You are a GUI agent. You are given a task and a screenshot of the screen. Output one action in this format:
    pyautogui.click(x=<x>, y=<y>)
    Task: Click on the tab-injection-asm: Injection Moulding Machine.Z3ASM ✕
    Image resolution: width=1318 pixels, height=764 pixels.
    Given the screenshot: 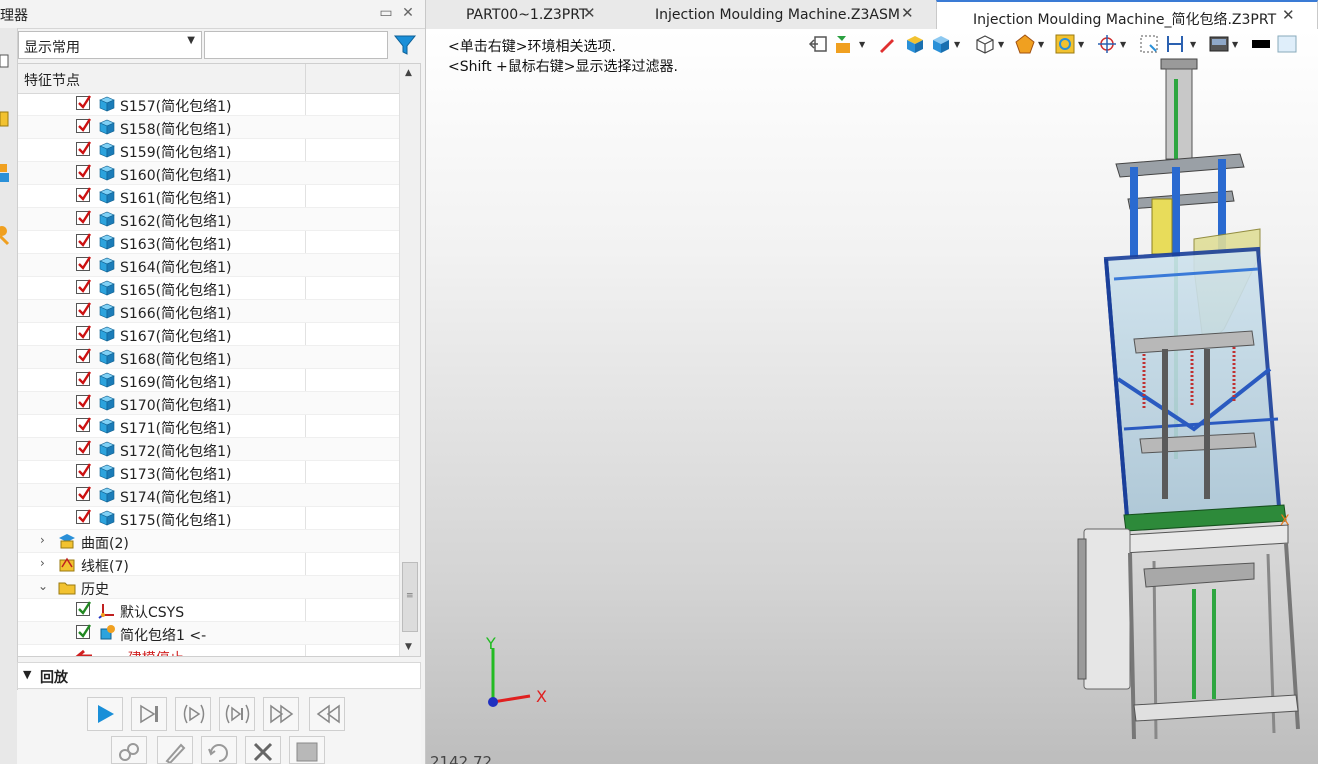 What is the action you would take?
    pyautogui.click(x=775, y=14)
    